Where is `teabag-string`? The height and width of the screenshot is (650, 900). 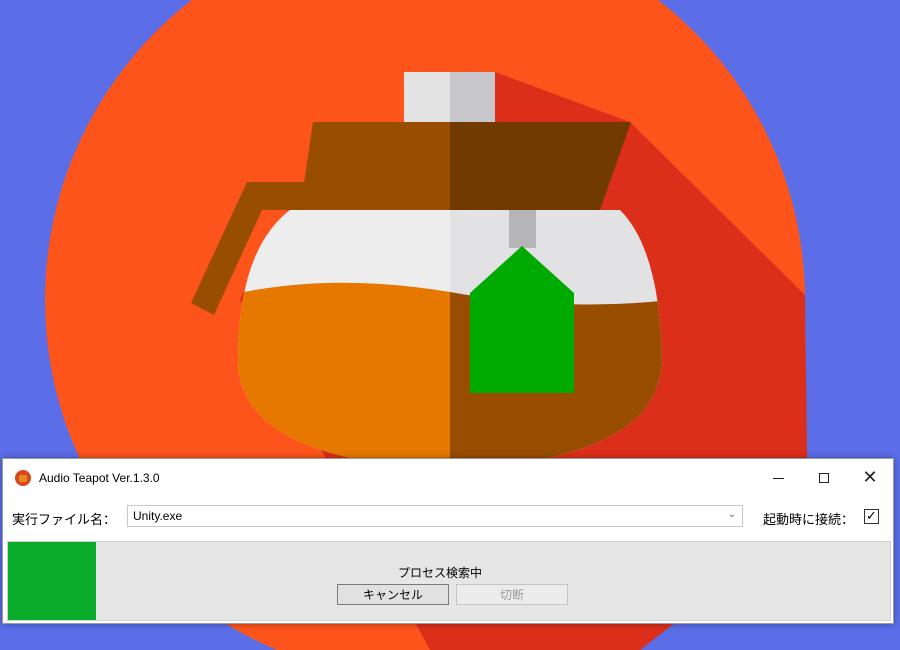
teabag-string is located at coordinates (522, 229).